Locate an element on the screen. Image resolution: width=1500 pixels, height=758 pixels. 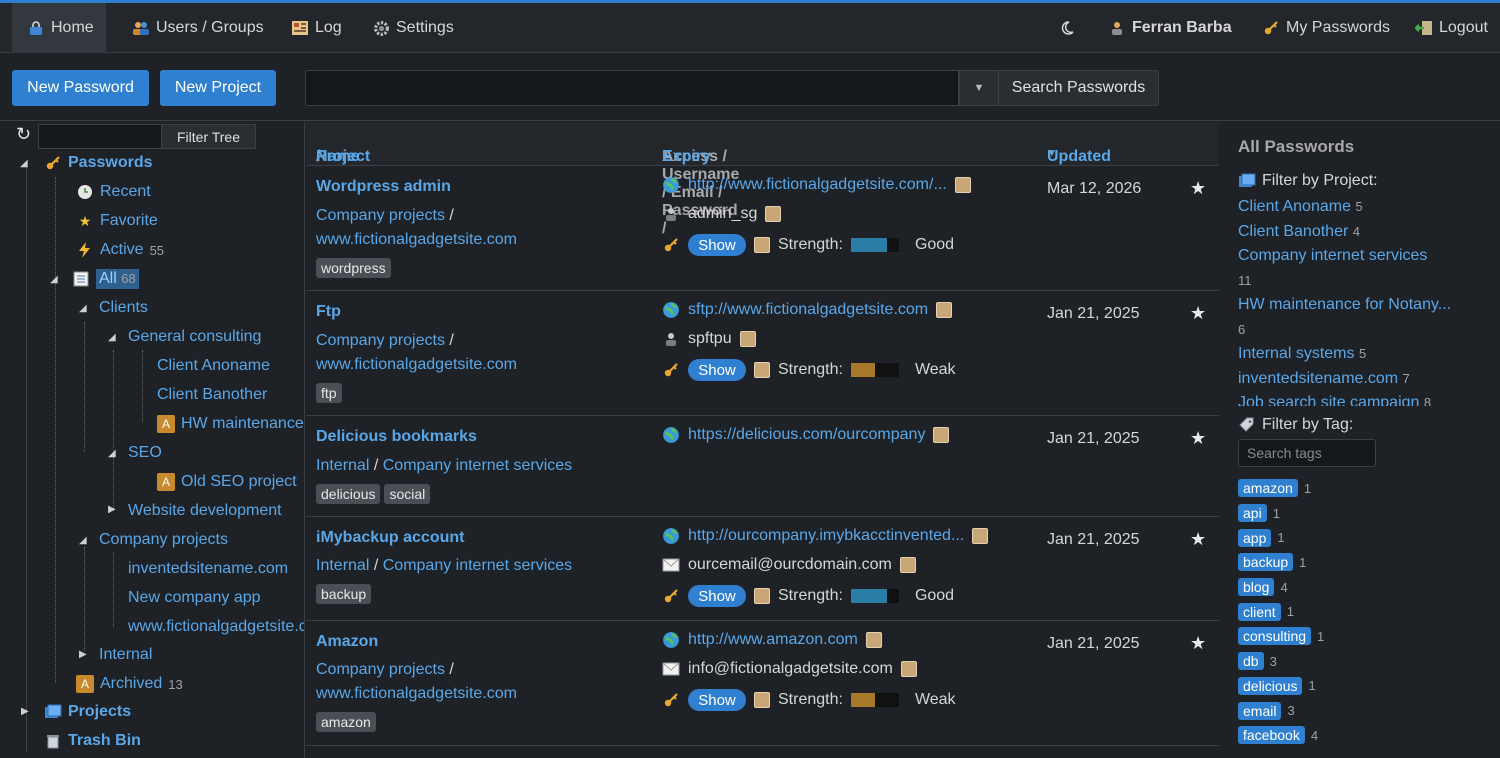
tree-internal: Internal is located at coordinates (125, 655).